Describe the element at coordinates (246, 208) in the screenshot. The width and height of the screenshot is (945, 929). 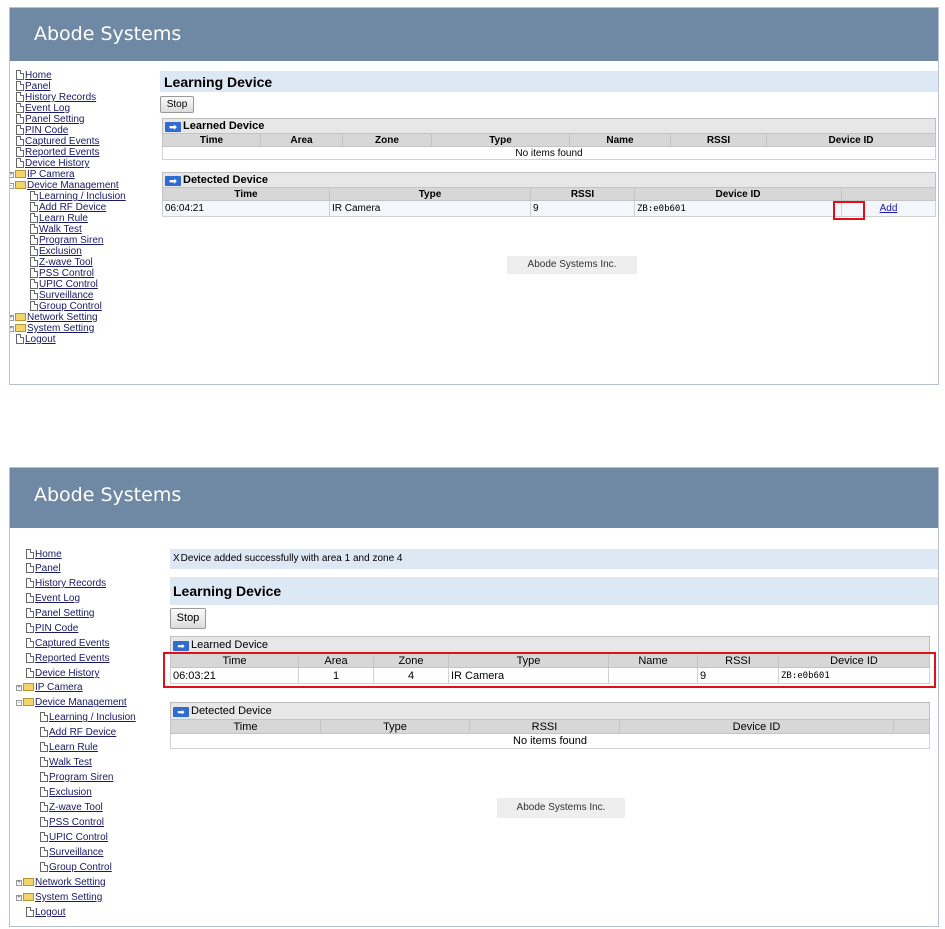
I see `cell-time: 06:04:21` at that location.